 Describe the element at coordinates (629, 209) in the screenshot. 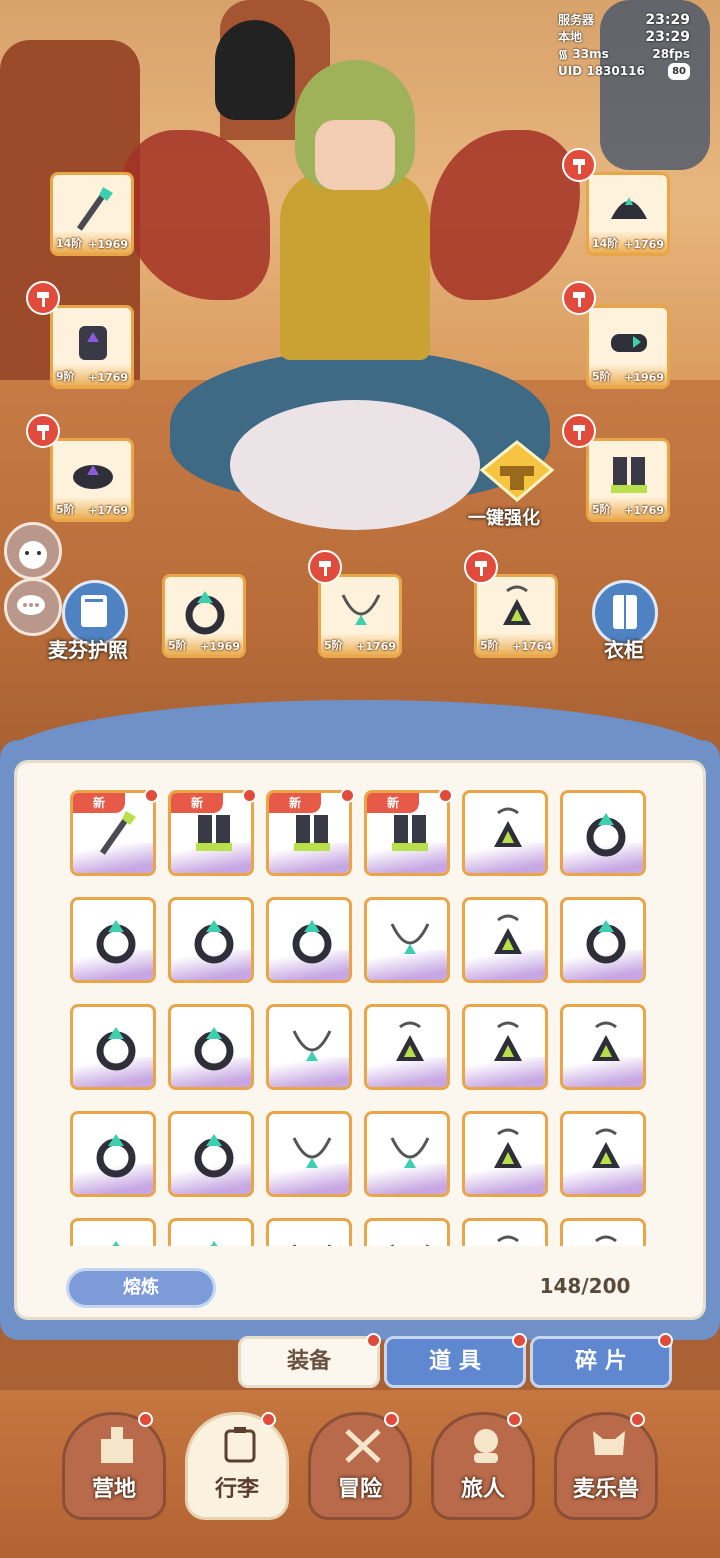

I see `helmet-icon` at that location.